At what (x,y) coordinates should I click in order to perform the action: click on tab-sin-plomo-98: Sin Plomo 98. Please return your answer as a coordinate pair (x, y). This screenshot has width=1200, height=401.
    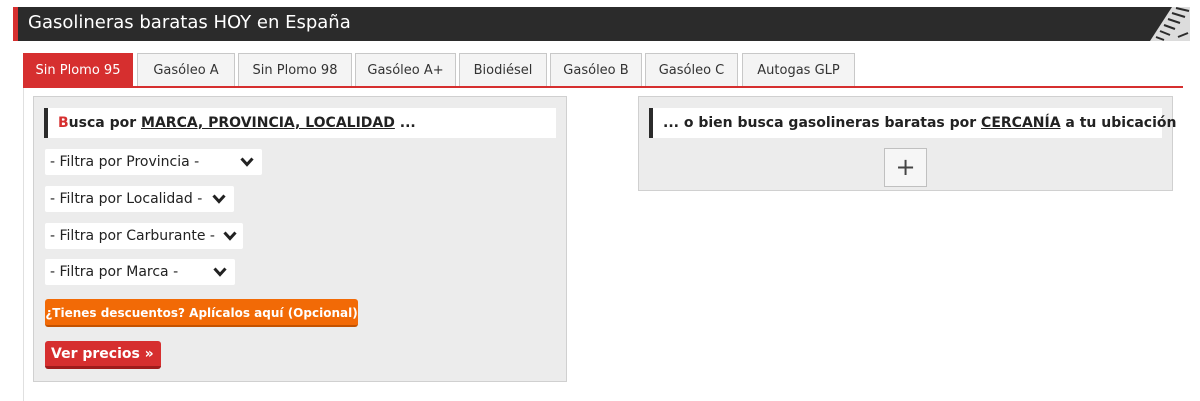
    Looking at the image, I should click on (295, 69).